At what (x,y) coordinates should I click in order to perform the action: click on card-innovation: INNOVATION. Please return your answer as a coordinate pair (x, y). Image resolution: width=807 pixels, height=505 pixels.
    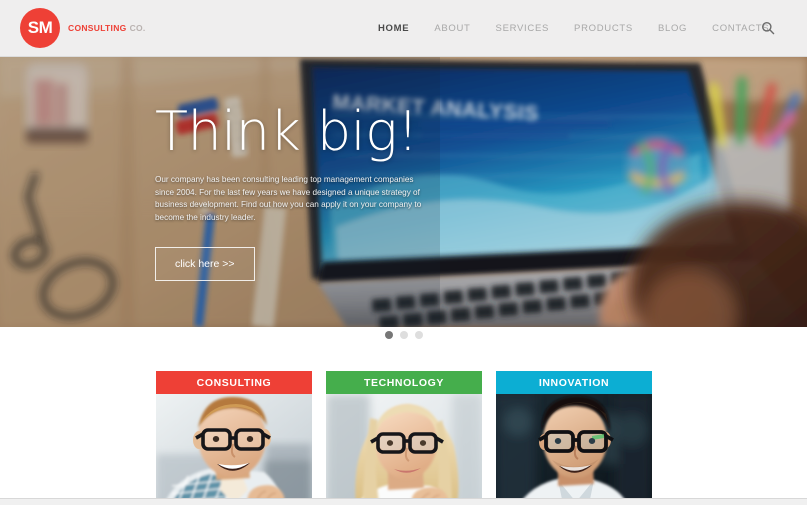
    Looking at the image, I should click on (574, 438).